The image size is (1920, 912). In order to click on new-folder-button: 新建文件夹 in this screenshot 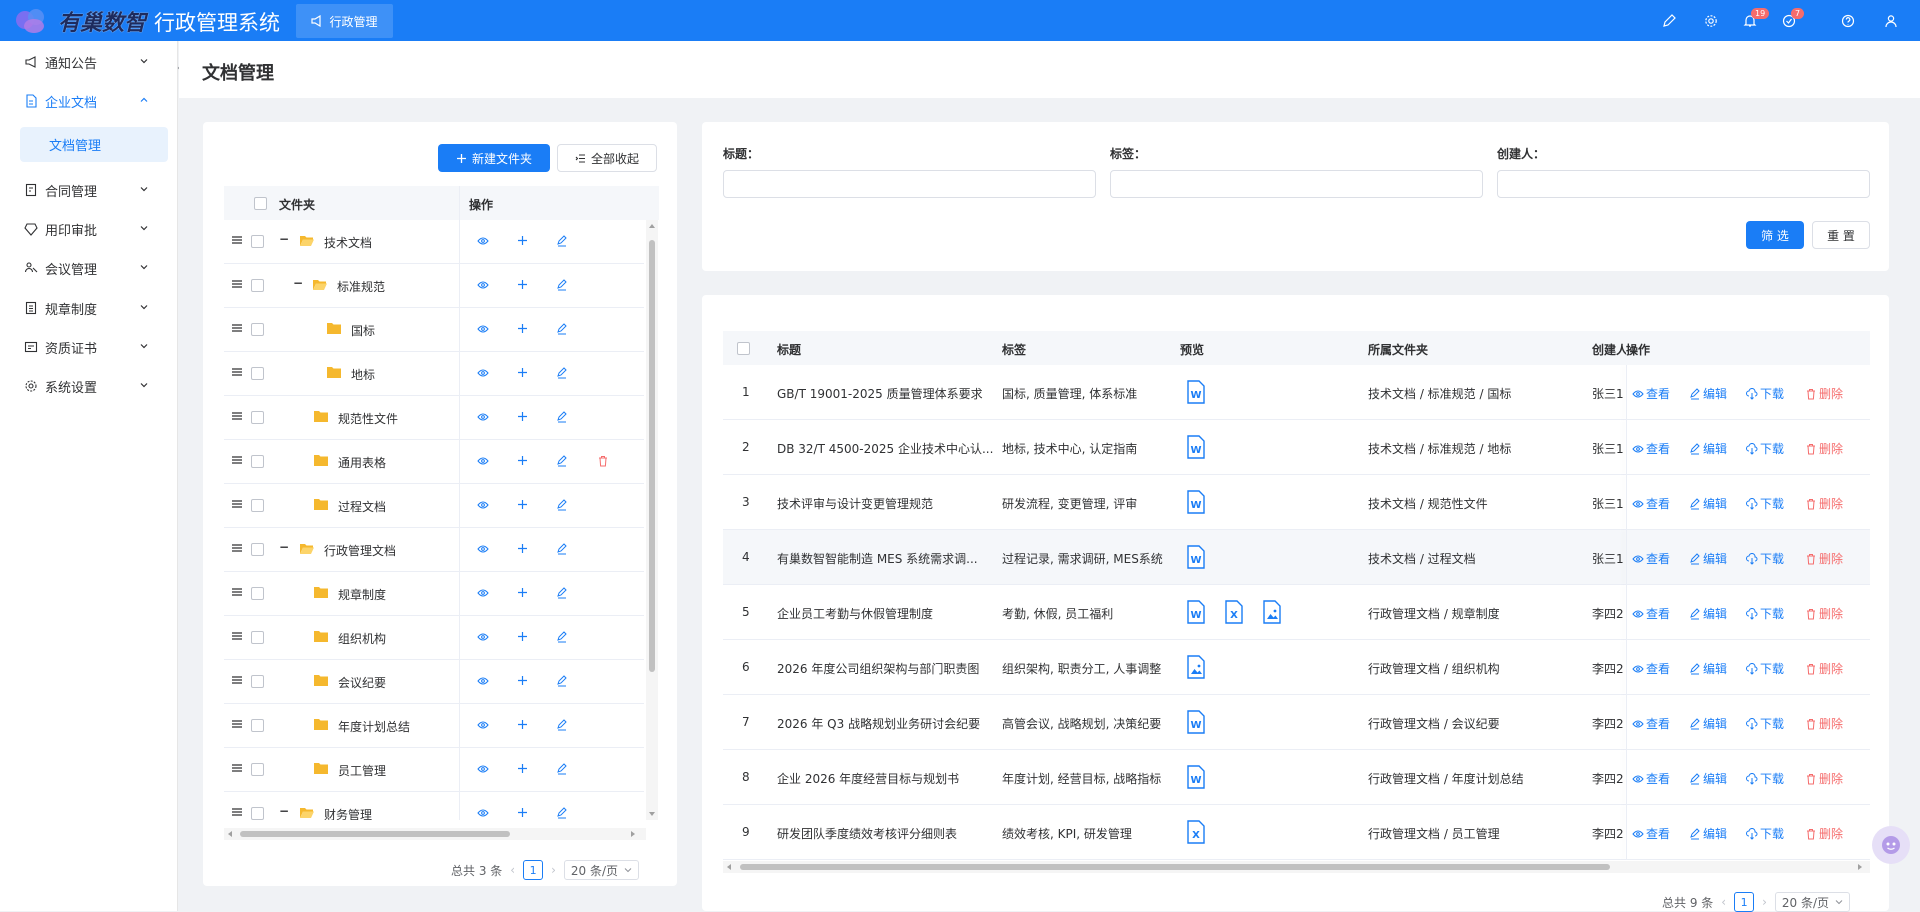, I will do `click(494, 158)`.